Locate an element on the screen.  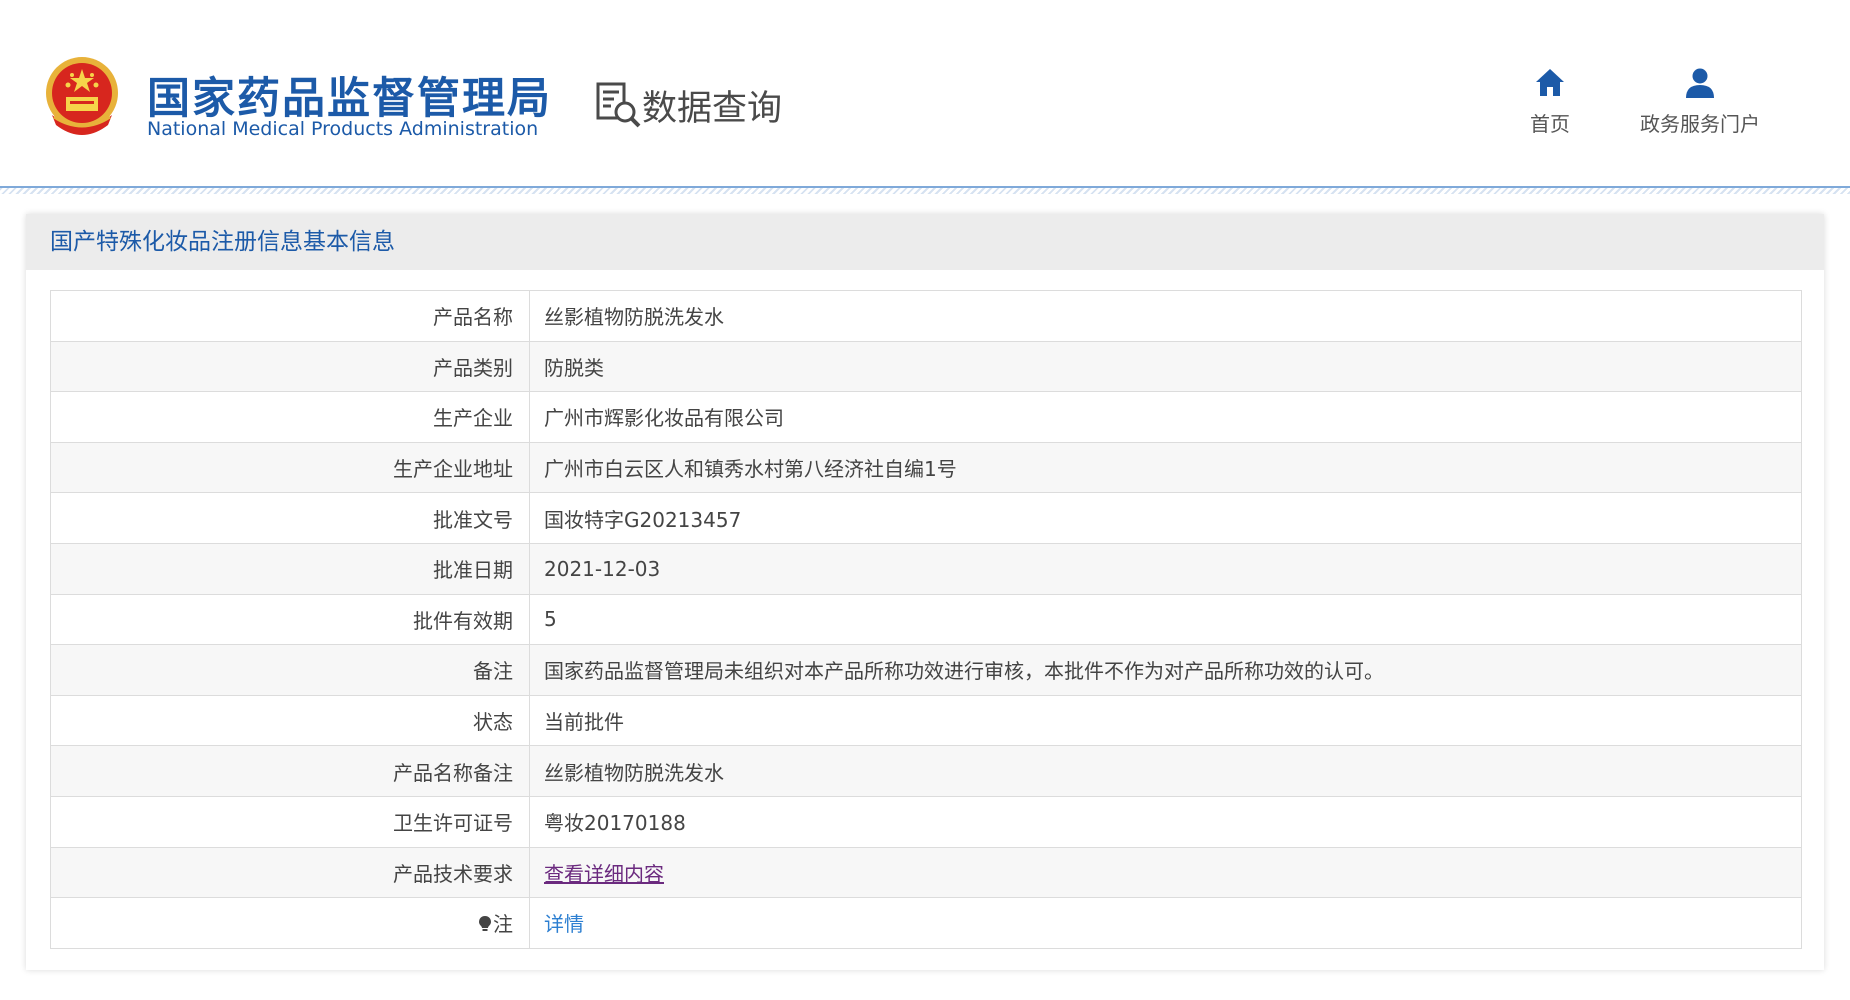
table-row: 生产企业 广州市辉影化妆品有限公司 is located at coordinates (926, 417).